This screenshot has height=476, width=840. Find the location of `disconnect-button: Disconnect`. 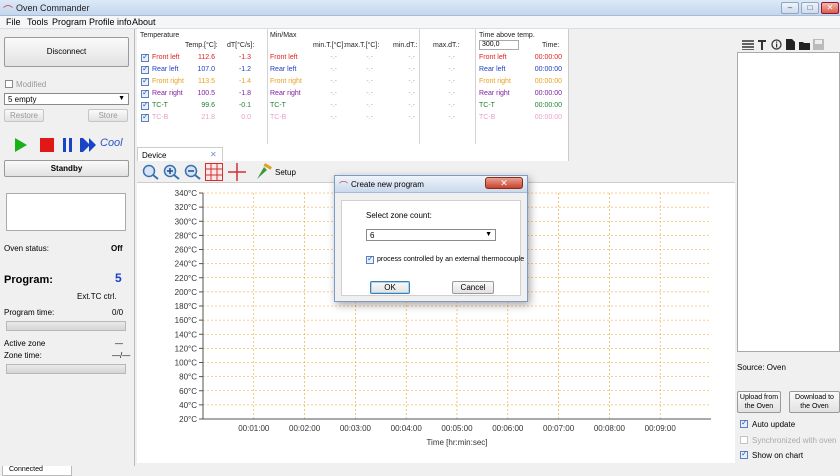

disconnect-button: Disconnect is located at coordinates (66, 52).